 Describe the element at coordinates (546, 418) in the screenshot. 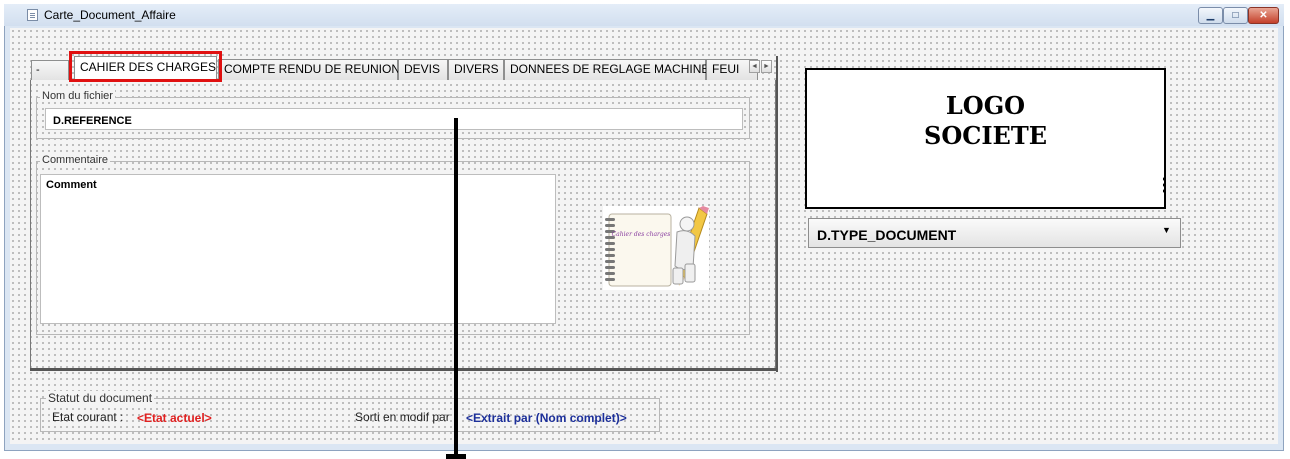

I see `sorti-value: <Extrait par (Nom complet)>` at that location.